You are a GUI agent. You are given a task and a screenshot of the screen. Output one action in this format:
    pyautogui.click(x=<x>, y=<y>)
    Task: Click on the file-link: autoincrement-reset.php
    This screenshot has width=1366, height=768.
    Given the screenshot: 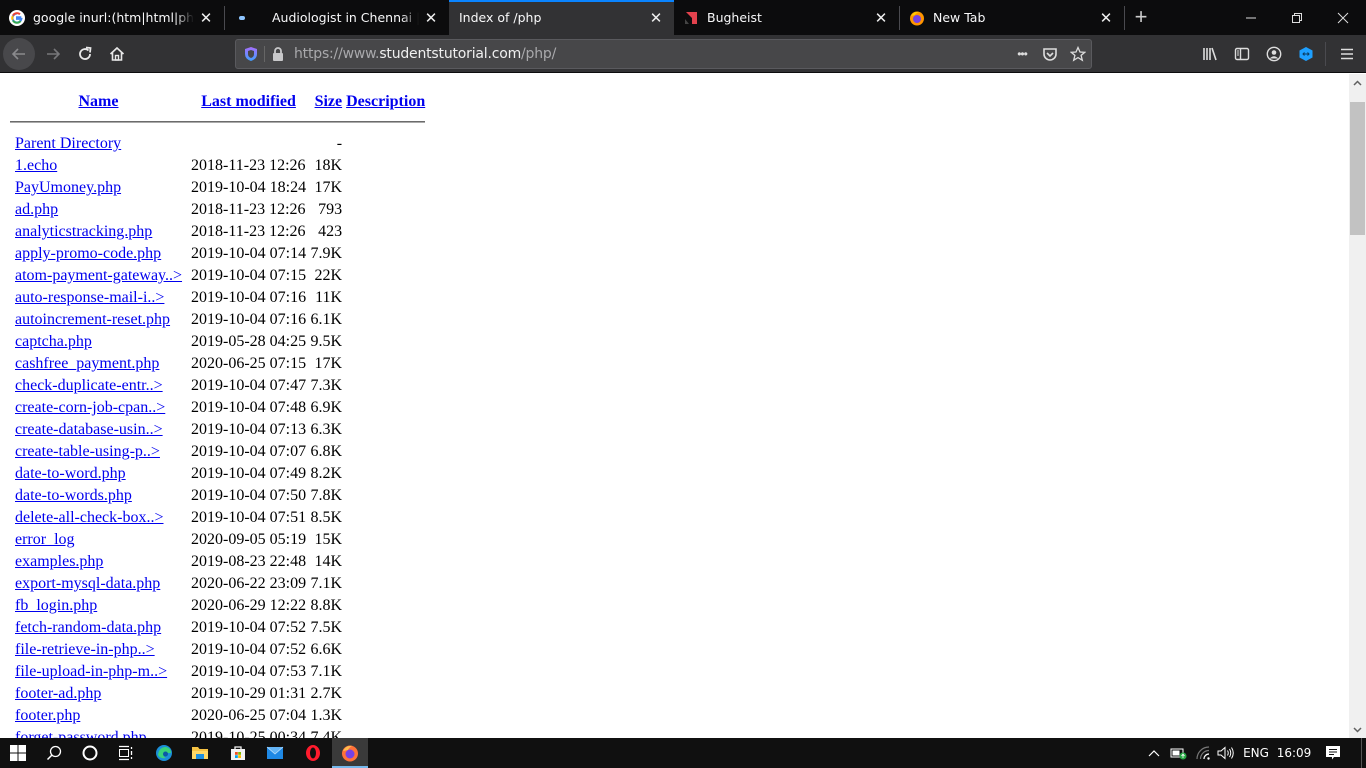 What is the action you would take?
    pyautogui.click(x=92, y=319)
    